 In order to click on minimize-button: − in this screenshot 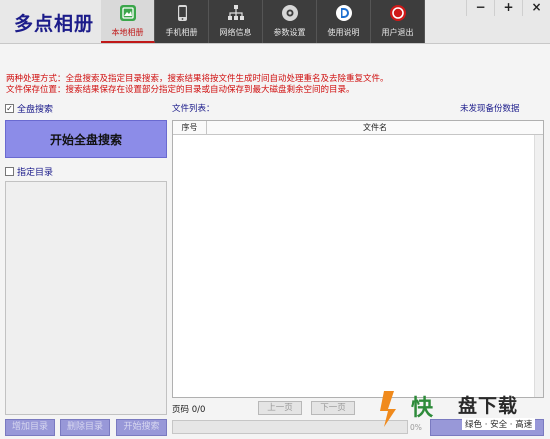, I will do `click(480, 8)`.